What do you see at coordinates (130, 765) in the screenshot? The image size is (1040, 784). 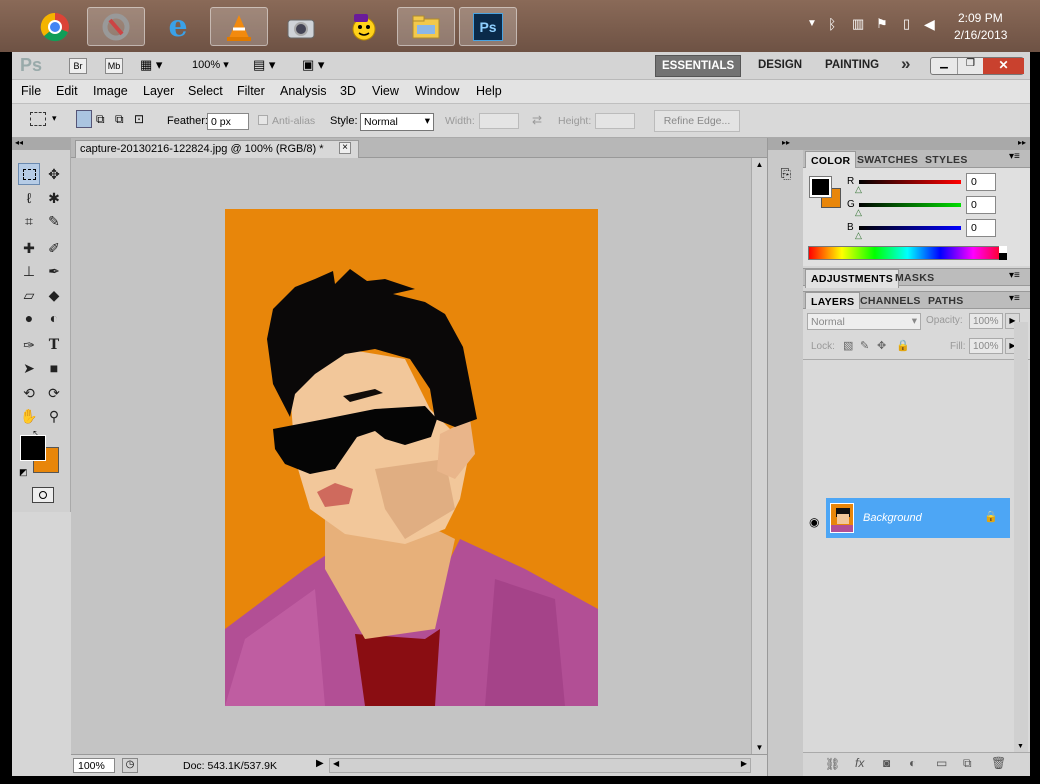 I see `status-clock-icon: ◷` at bounding box center [130, 765].